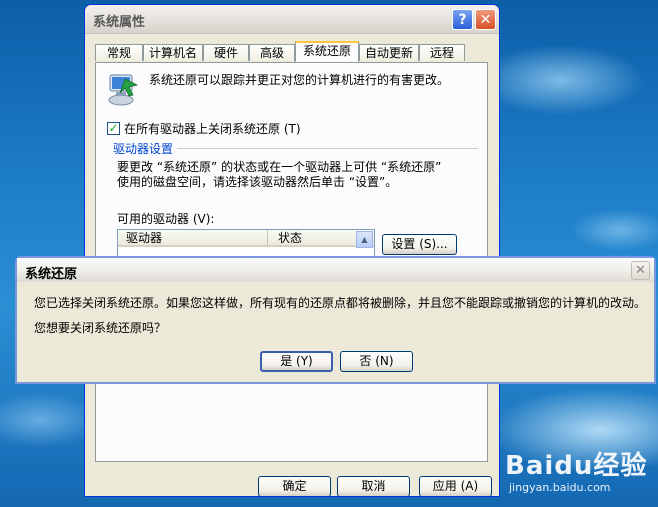 The height and width of the screenshot is (507, 658). I want to click on disable-restore-label: 在所有驱动器上关闭系统还原 (T), so click(212, 128).